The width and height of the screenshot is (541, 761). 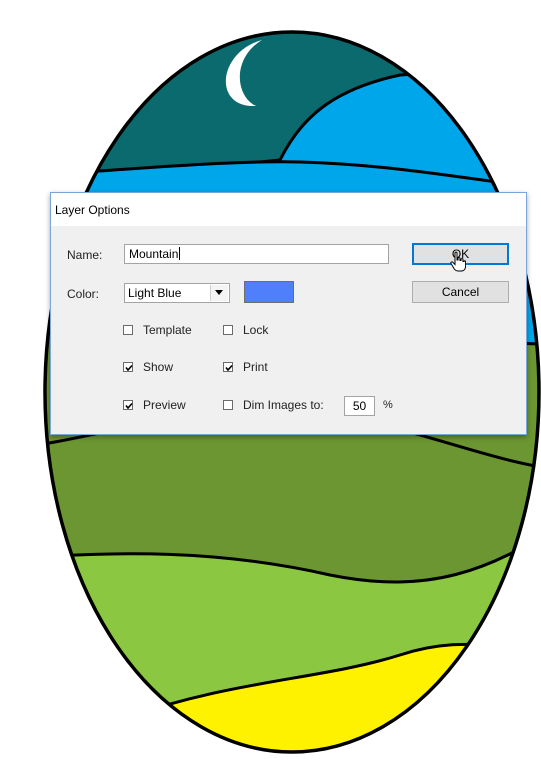 What do you see at coordinates (158, 367) in the screenshot?
I see `show-label: Show` at bounding box center [158, 367].